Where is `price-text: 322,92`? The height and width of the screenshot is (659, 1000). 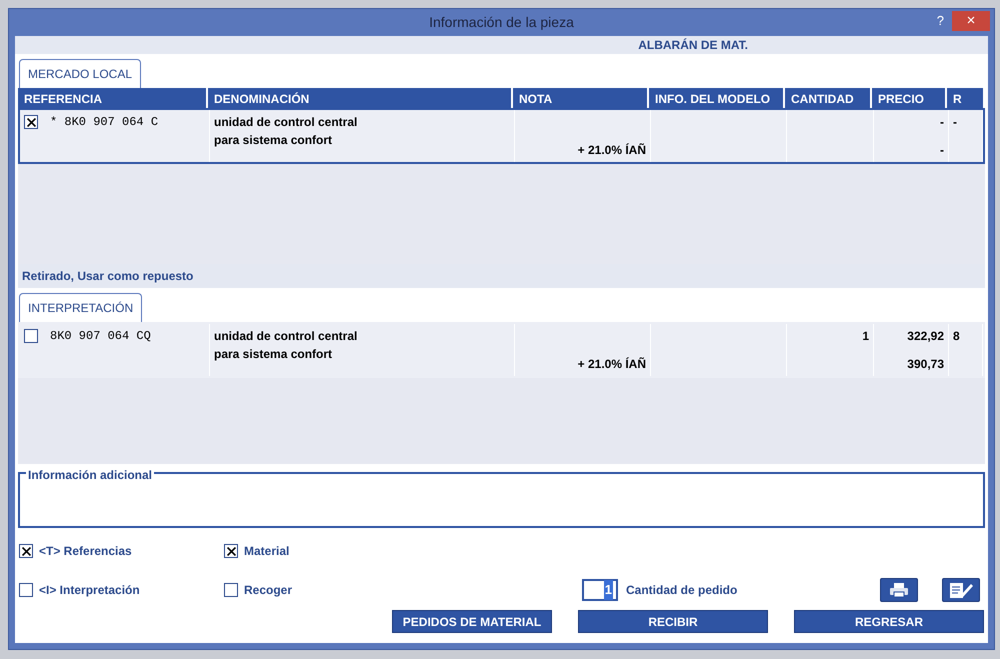 price-text: 322,92 is located at coordinates (925, 336).